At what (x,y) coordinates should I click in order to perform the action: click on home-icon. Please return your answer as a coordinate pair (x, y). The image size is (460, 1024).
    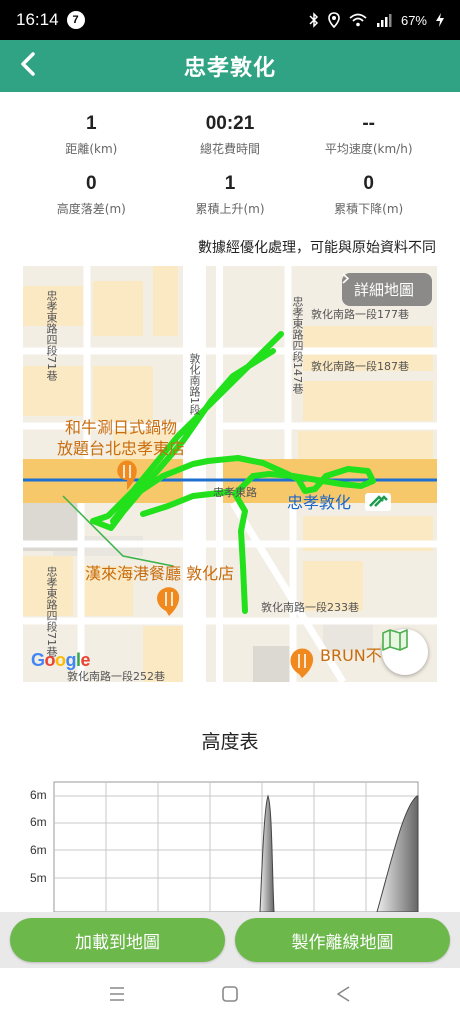
    Looking at the image, I should click on (230, 996).